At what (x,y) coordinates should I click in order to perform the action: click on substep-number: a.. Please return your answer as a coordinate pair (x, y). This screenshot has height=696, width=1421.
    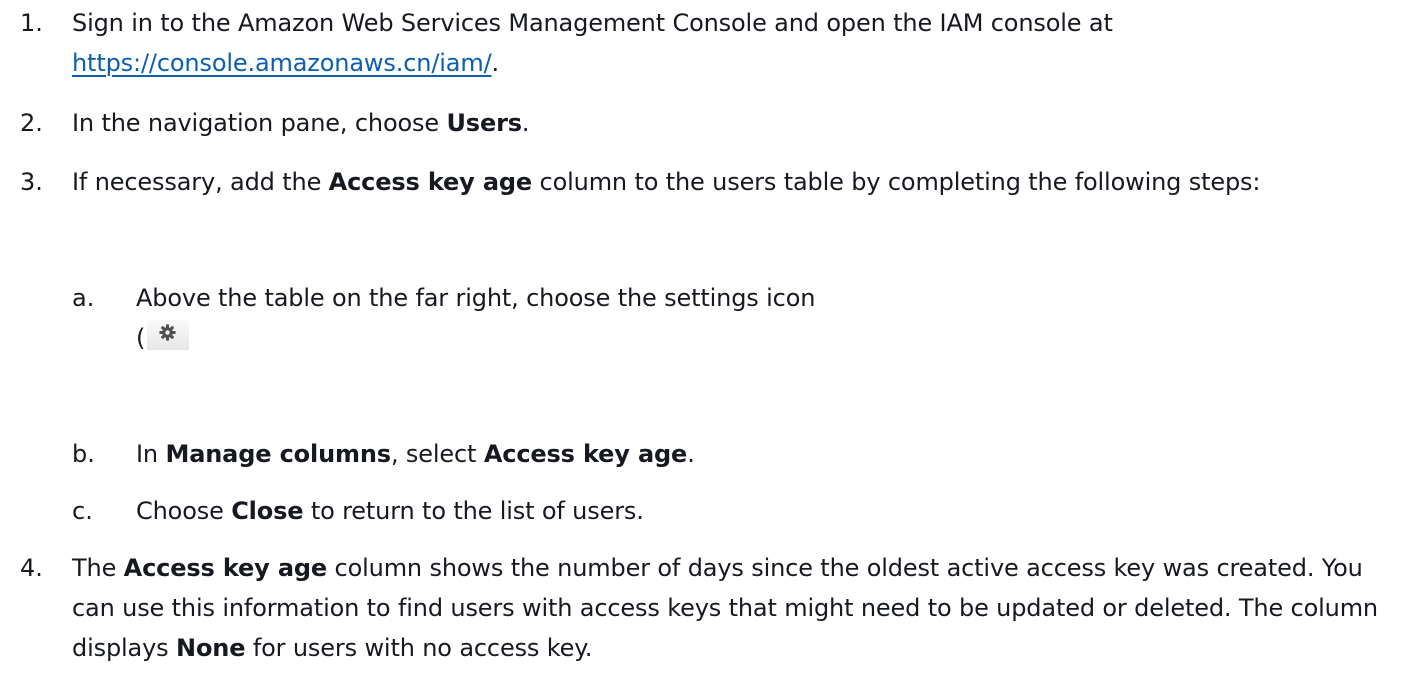
    Looking at the image, I should click on (83, 298).